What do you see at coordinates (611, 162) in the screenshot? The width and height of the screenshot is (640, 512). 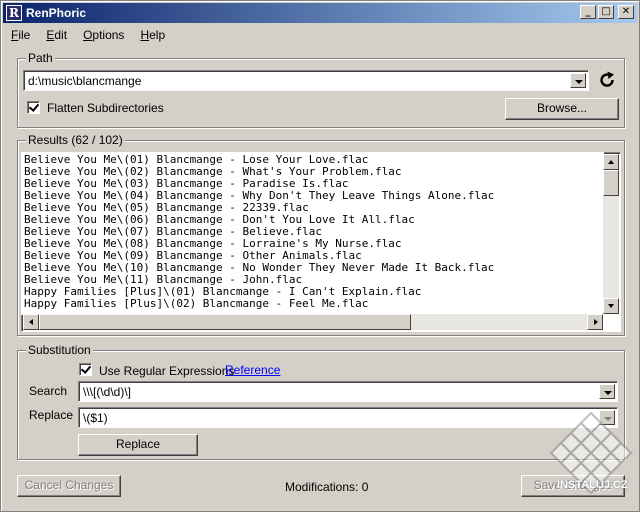 I see `scroll-up-icon` at bounding box center [611, 162].